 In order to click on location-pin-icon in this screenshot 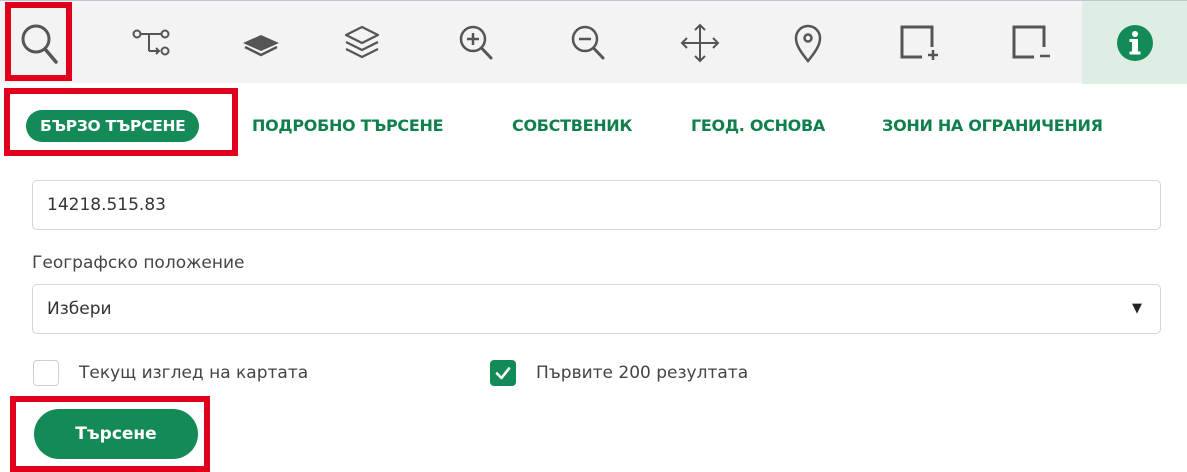, I will do `click(808, 44)`.